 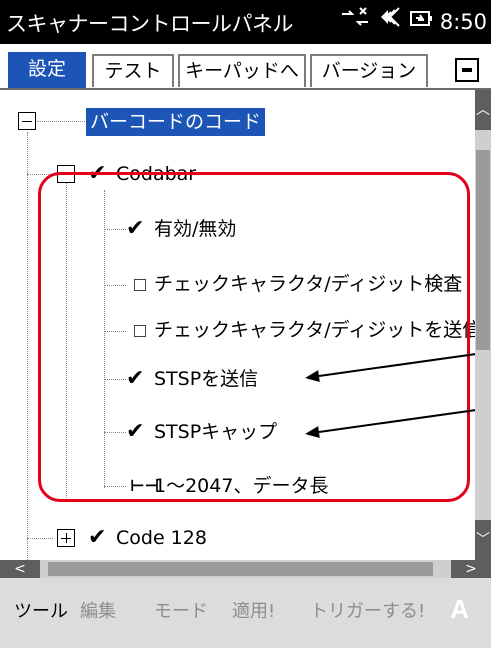 I want to click on checkmark-icon: ✔, so click(x=97, y=538).